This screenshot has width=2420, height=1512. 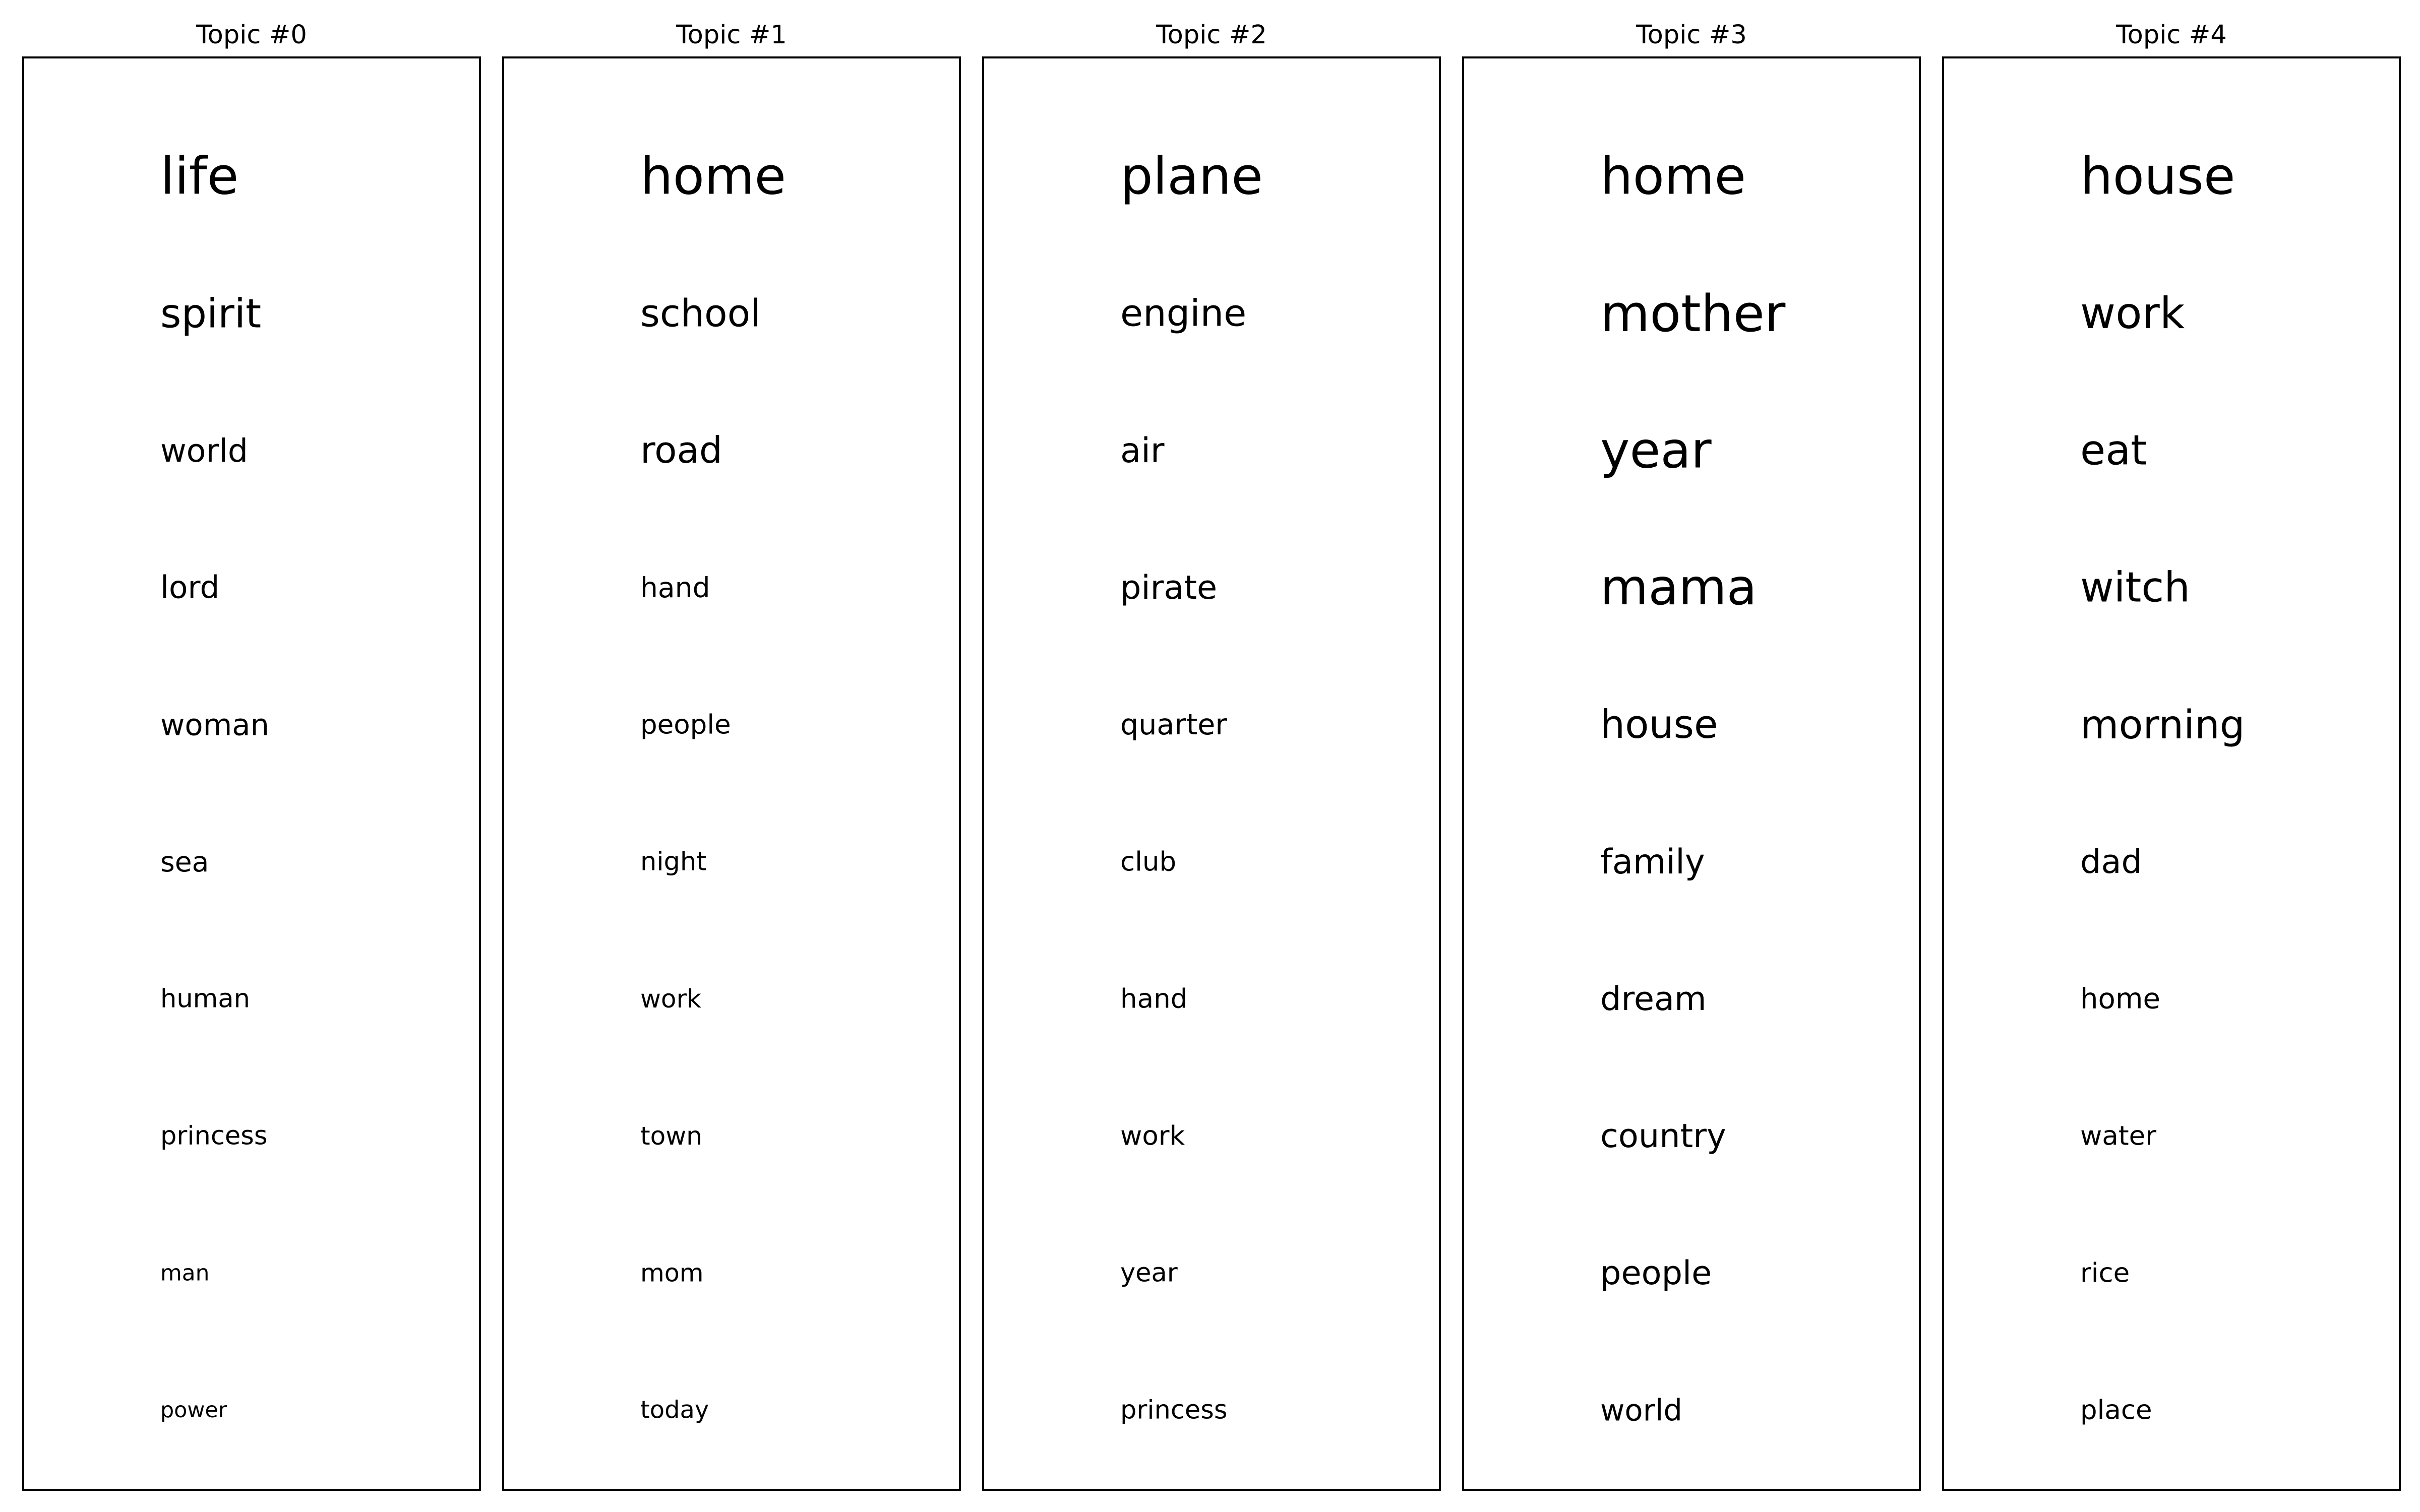 I want to click on topic-word: man, so click(x=184, y=1273).